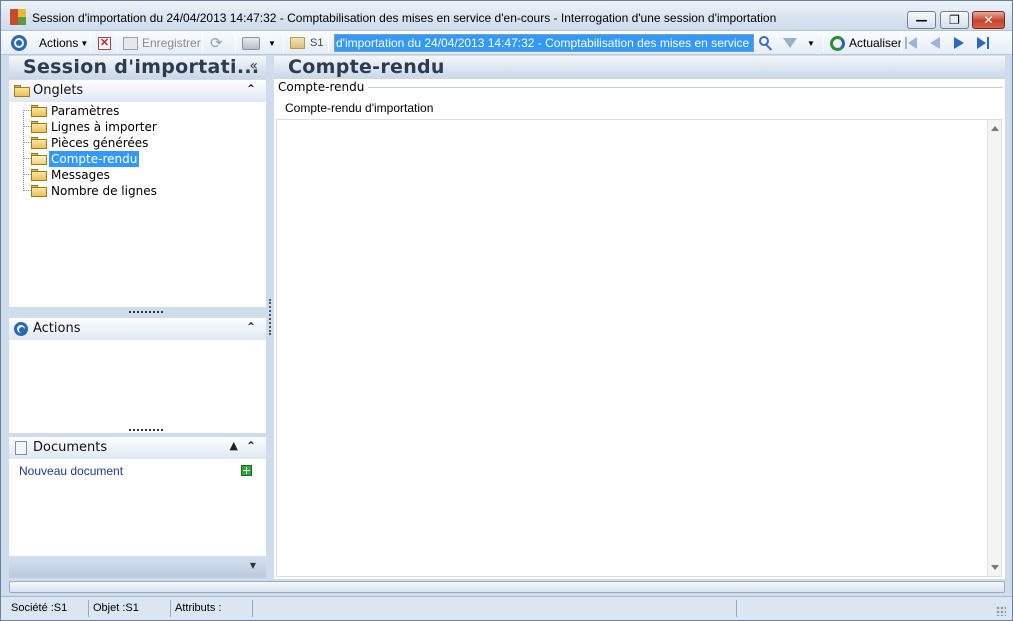 The width and height of the screenshot is (1013, 621). Describe the element at coordinates (137, 91) in the screenshot. I see `onglets-header: Onglets ⌃` at that location.